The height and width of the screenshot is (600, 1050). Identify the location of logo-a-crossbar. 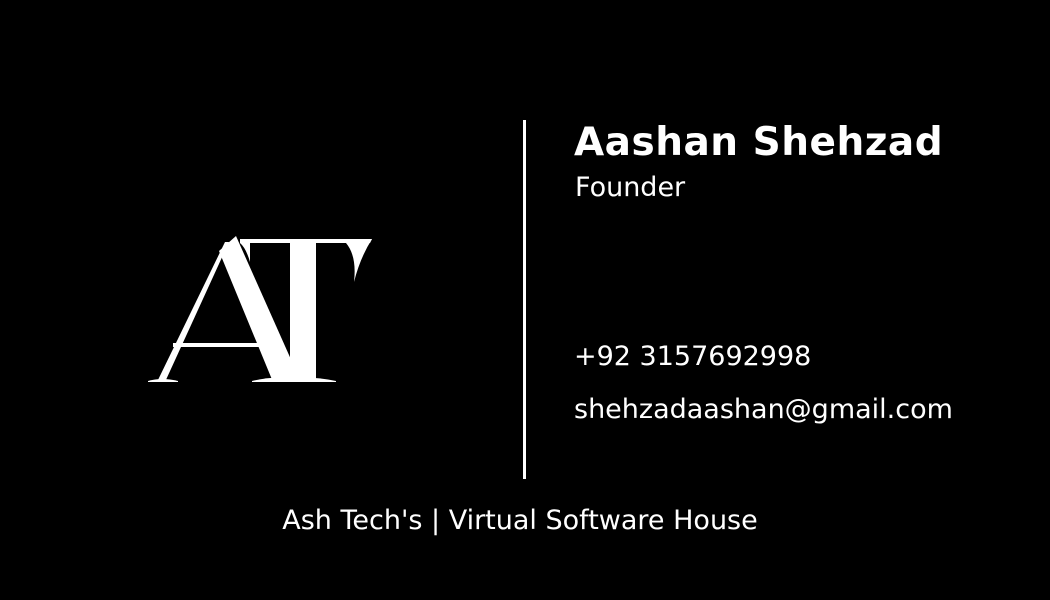
(218, 345).